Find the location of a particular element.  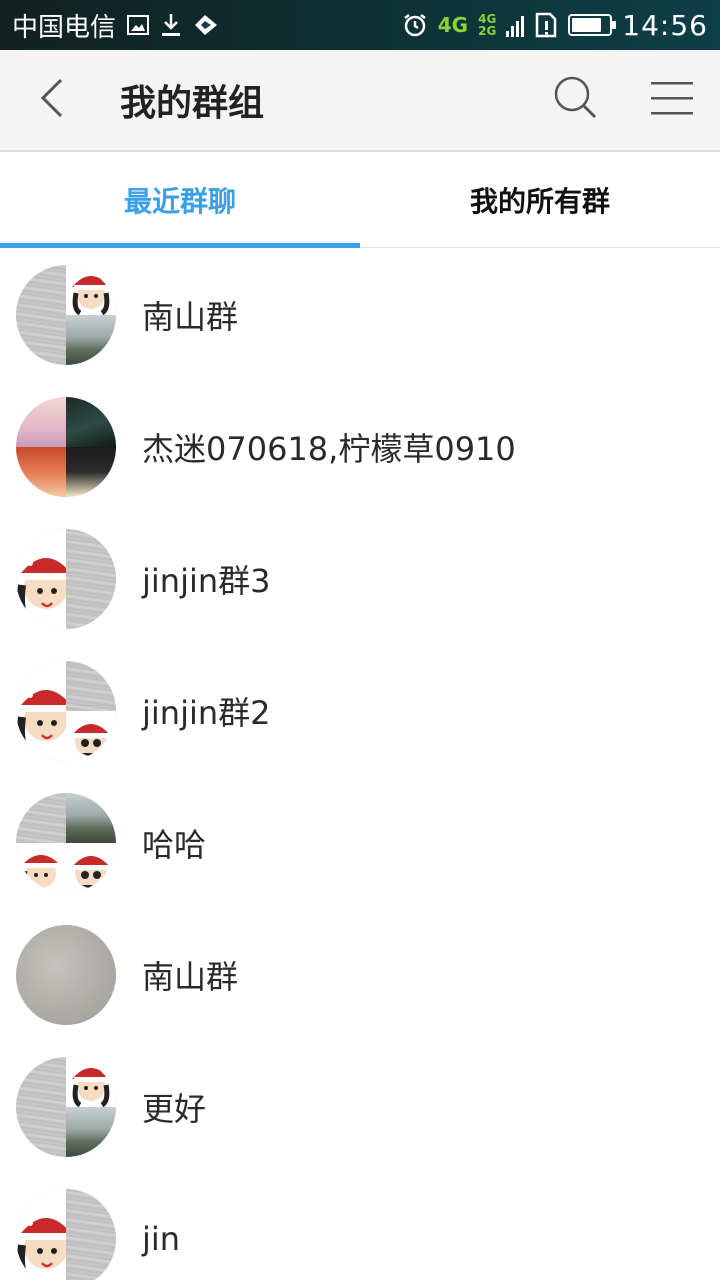

menu-button is located at coordinates (672, 100).